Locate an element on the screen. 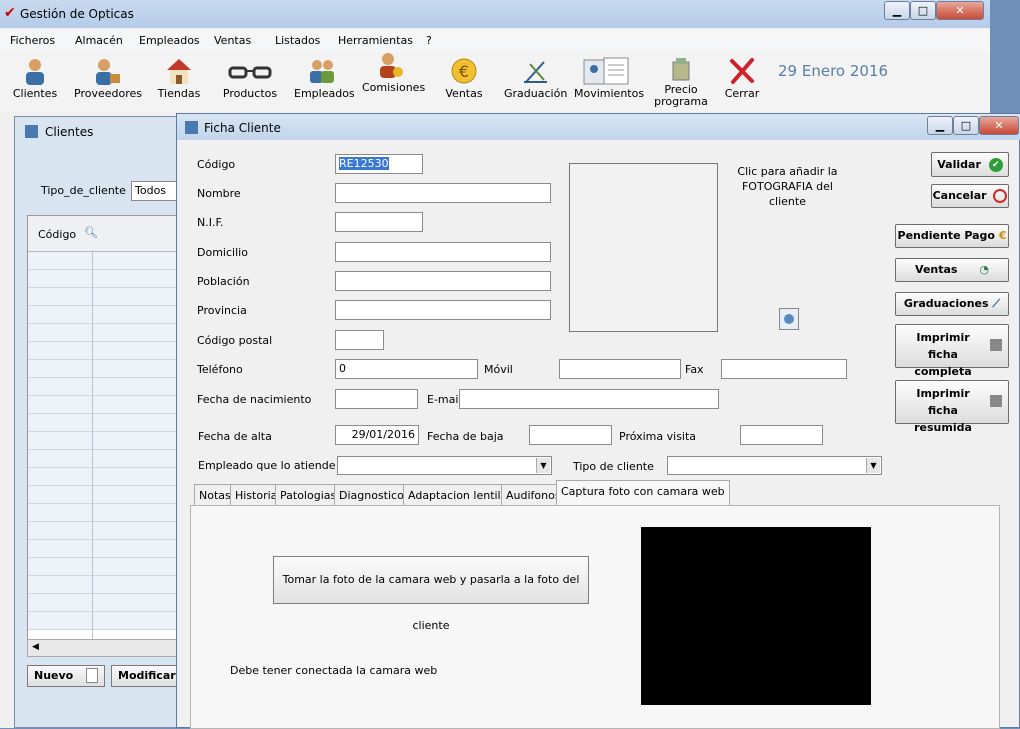  grid-header: Código 🔍︎ is located at coordinates (111, 234).